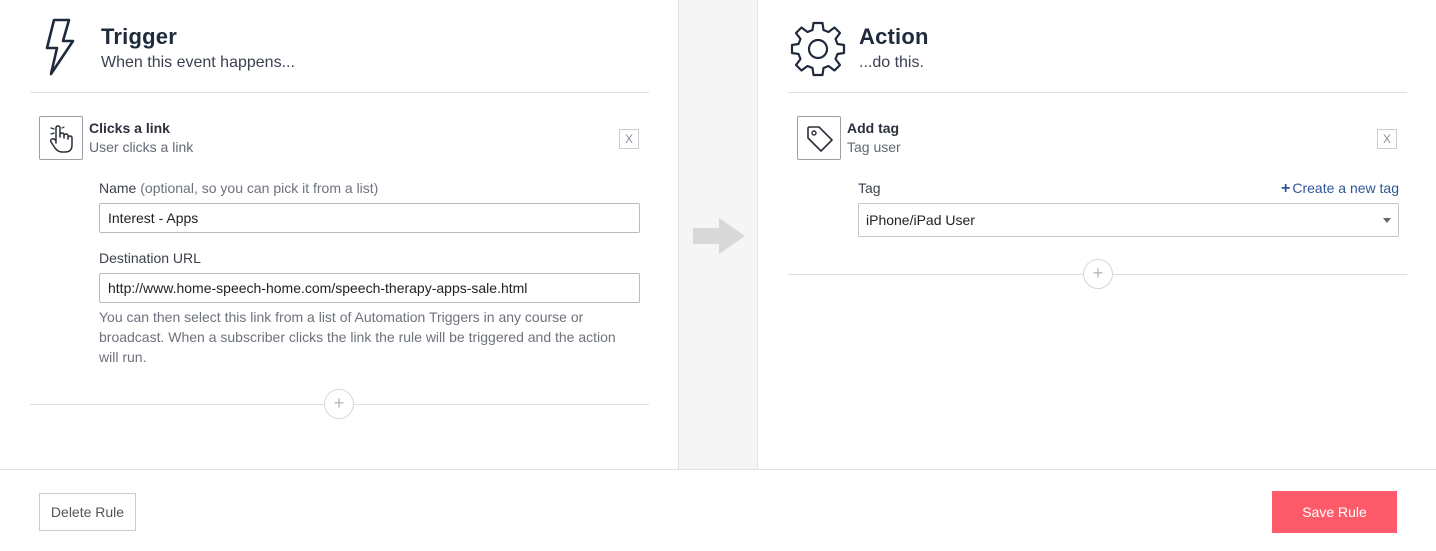 Image resolution: width=1436 pixels, height=551 pixels. I want to click on name-input, so click(369, 218).